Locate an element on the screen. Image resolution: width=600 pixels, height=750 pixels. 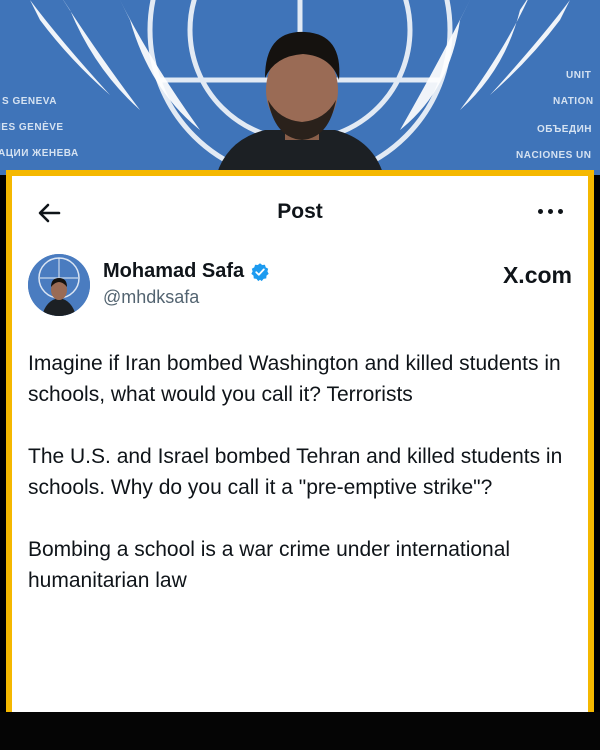
speaker-figure is located at coordinates (300, 103).